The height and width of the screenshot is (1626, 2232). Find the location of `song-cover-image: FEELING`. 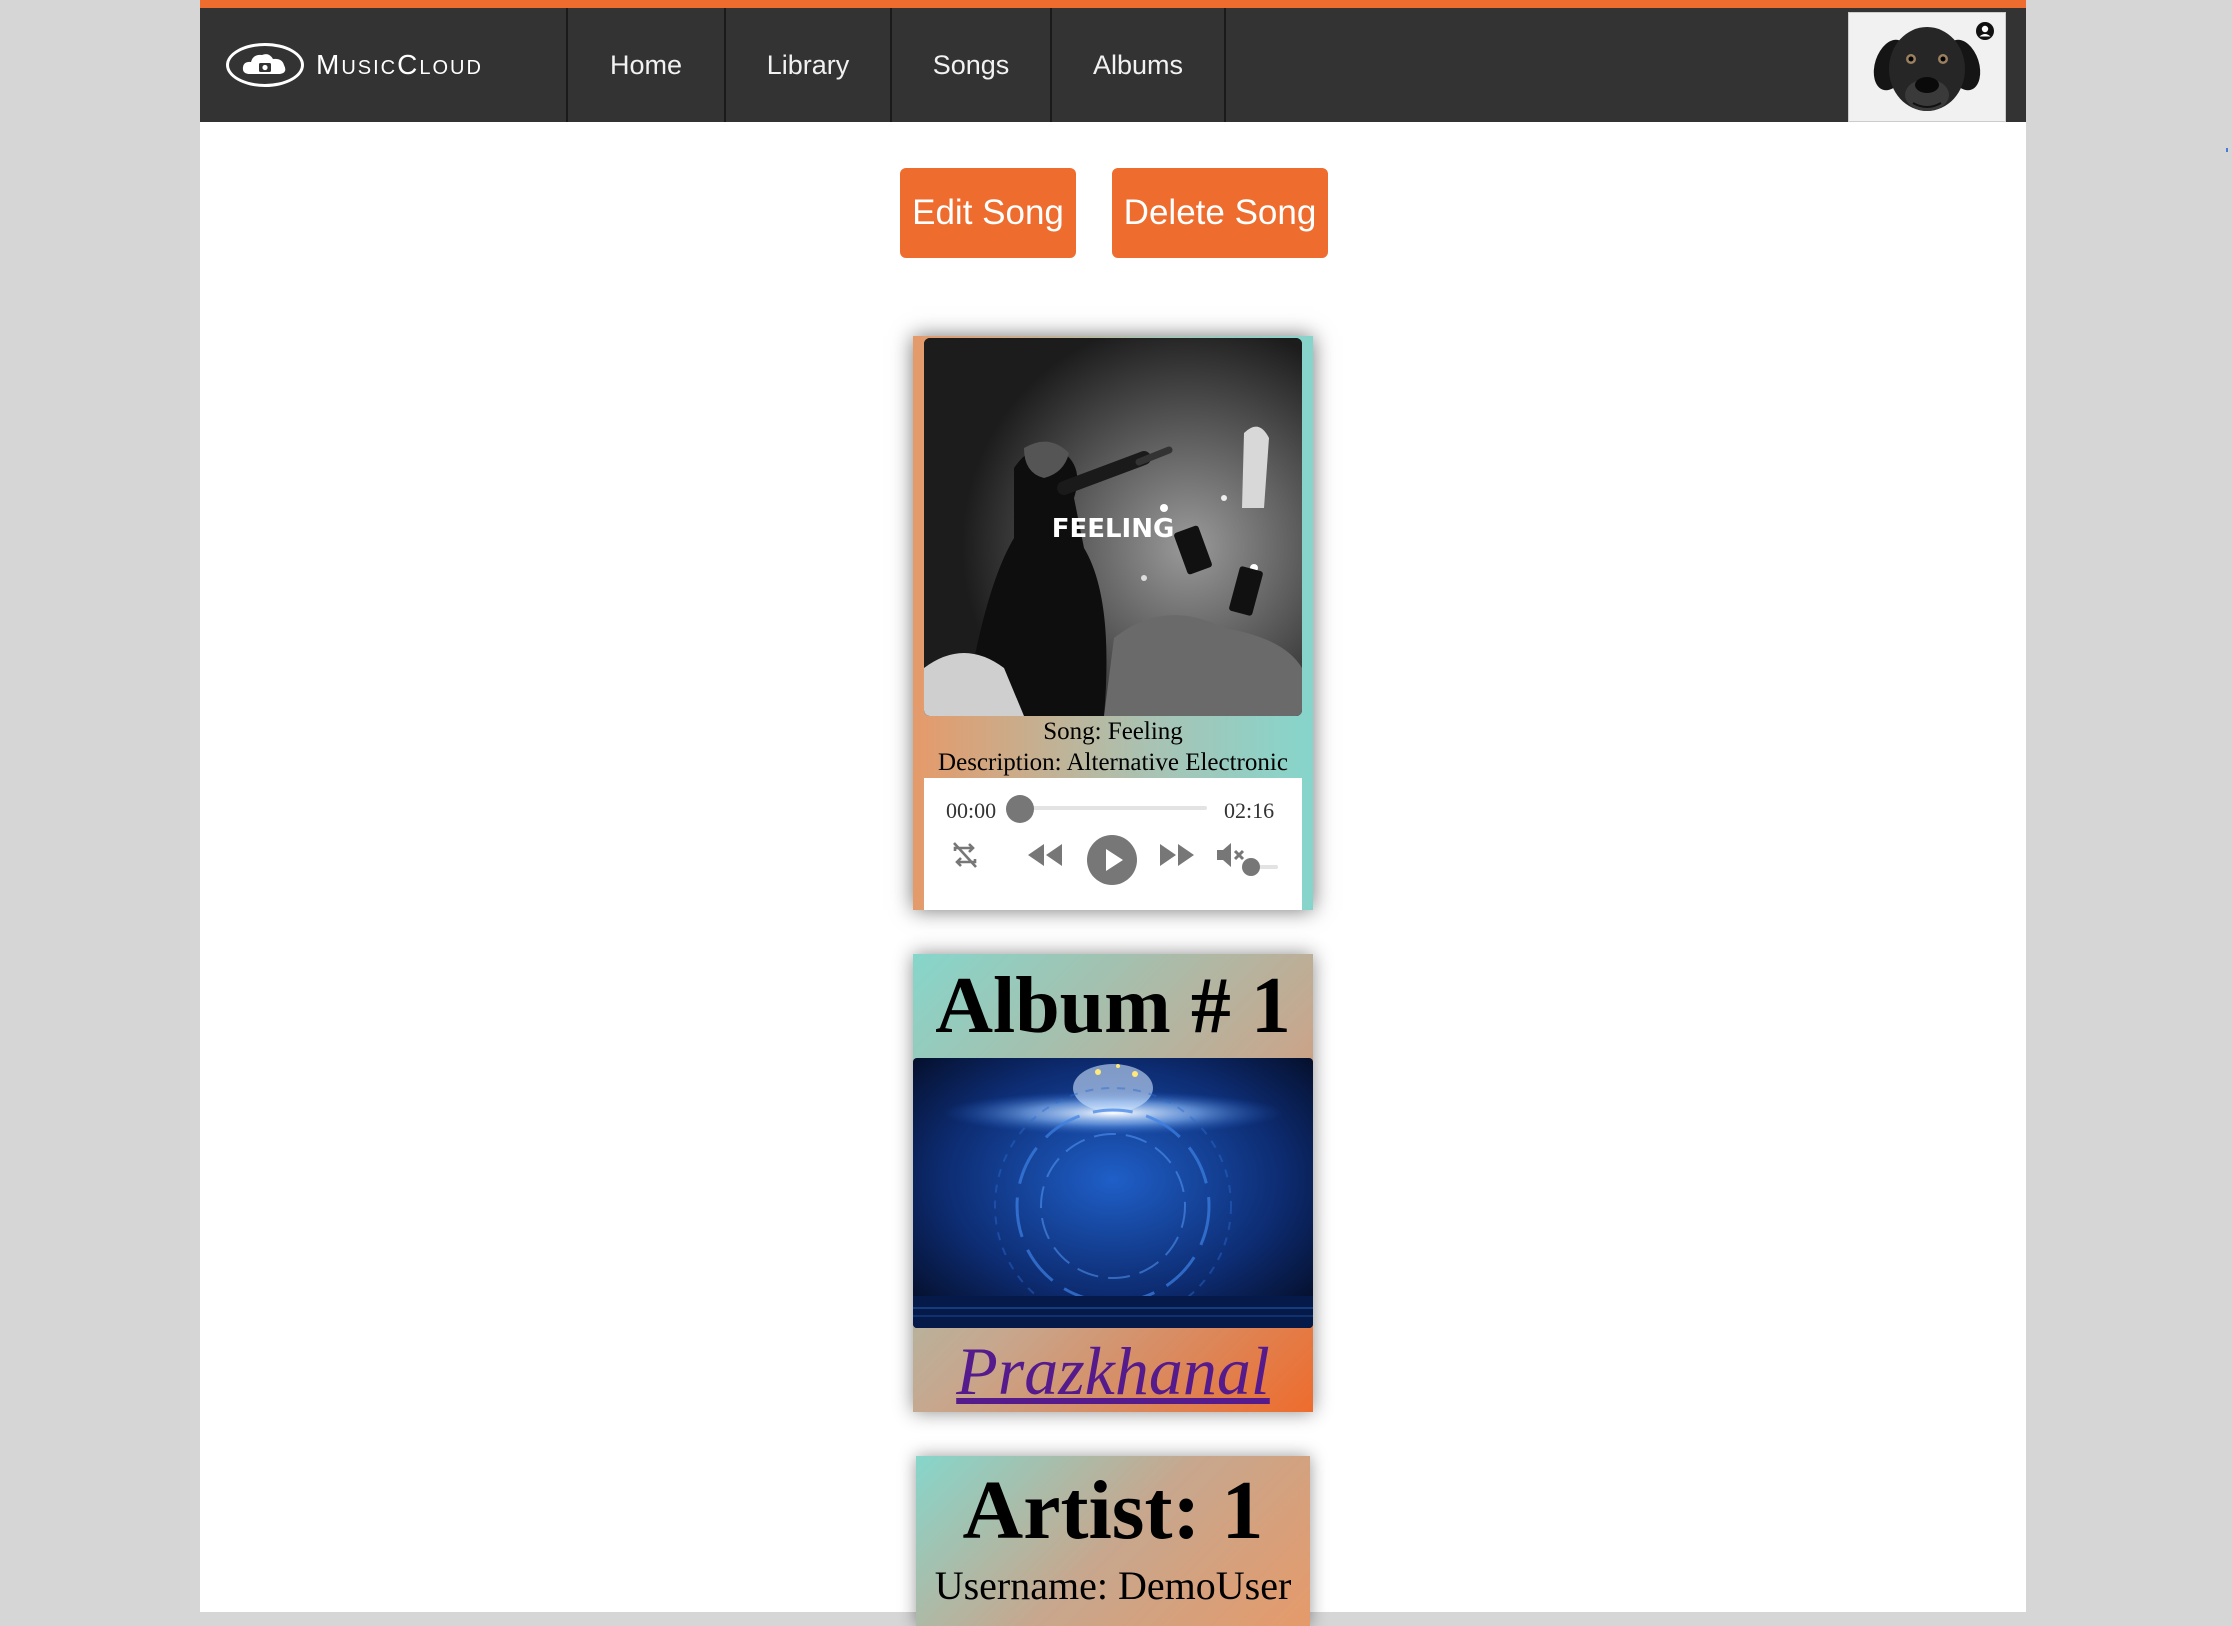

song-cover-image: FEELING is located at coordinates (1113, 527).